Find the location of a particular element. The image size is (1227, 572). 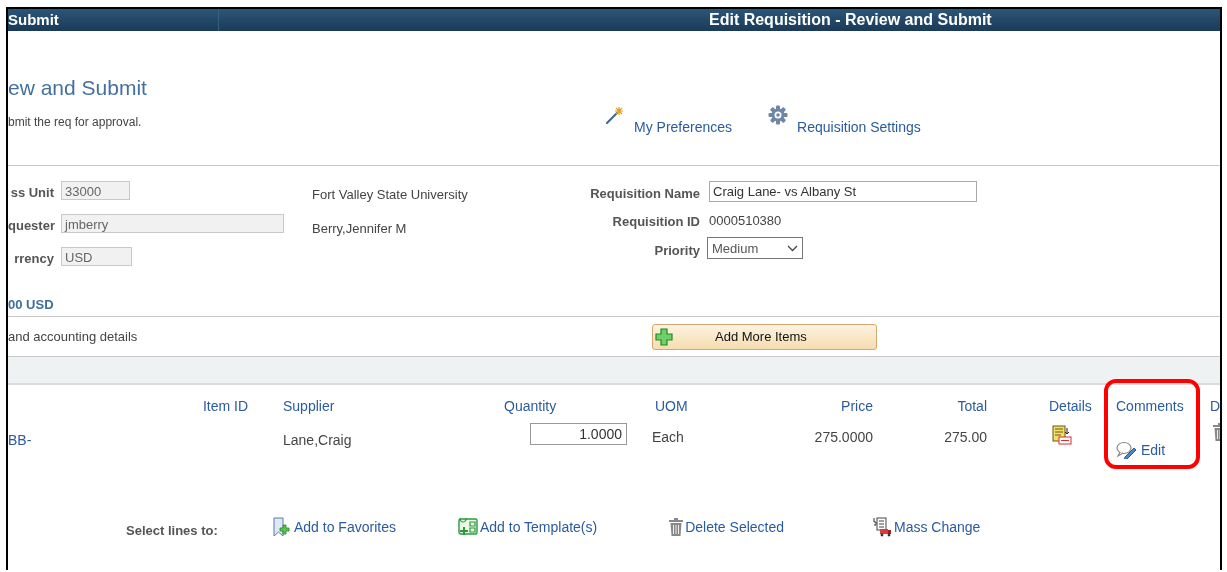

column-header: UOM is located at coordinates (701, 414).